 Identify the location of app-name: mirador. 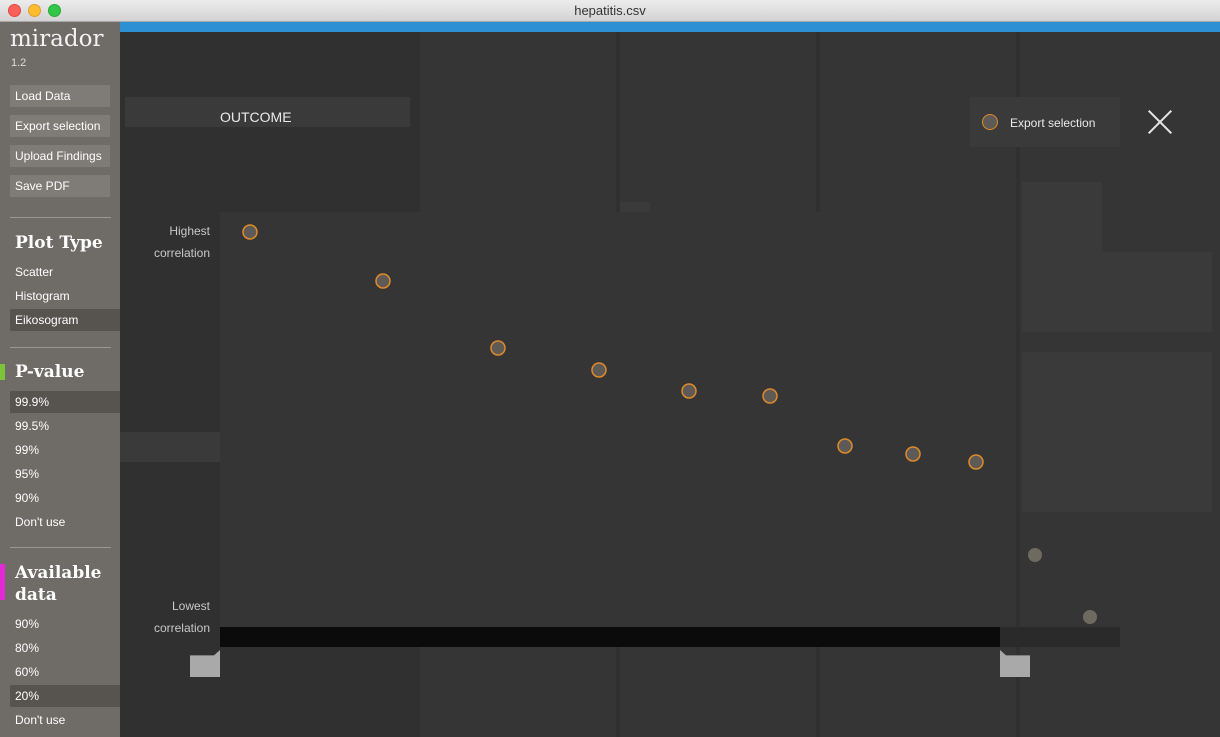
(57, 39).